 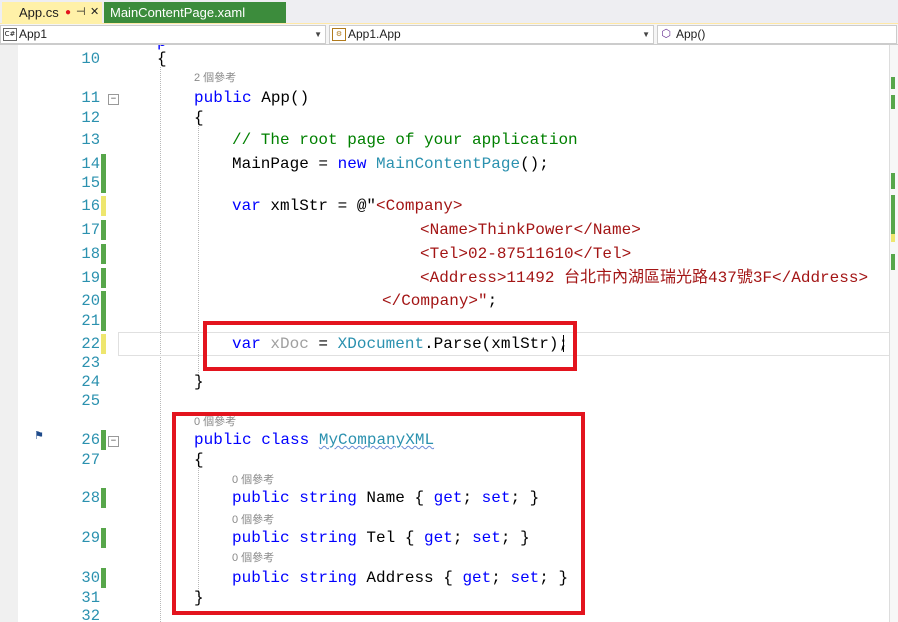 What do you see at coordinates (90, 538) in the screenshot?
I see `line-number: 29` at bounding box center [90, 538].